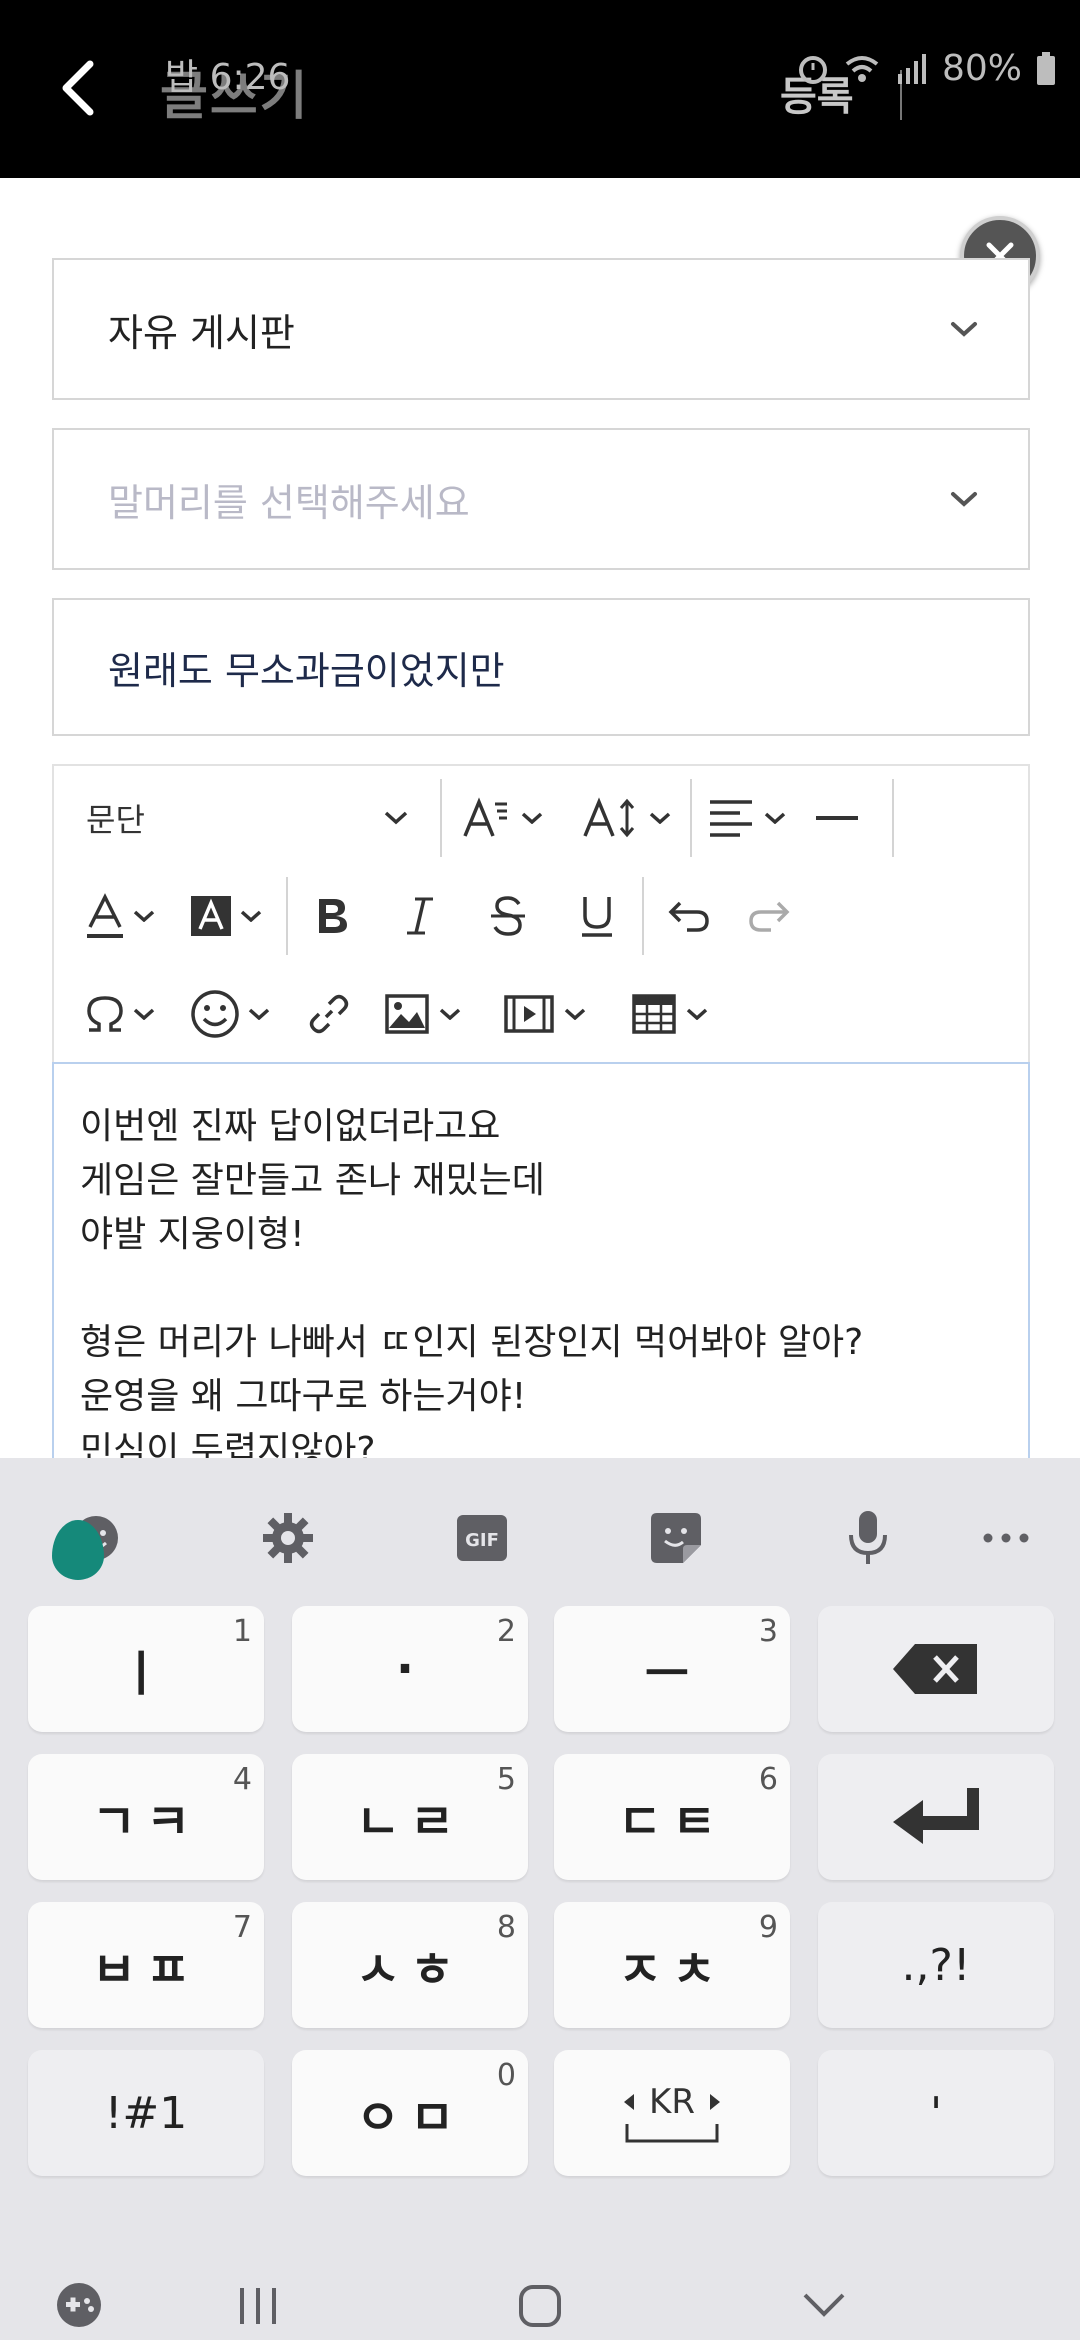  What do you see at coordinates (540, 2306) in the screenshot?
I see `home-icon` at bounding box center [540, 2306].